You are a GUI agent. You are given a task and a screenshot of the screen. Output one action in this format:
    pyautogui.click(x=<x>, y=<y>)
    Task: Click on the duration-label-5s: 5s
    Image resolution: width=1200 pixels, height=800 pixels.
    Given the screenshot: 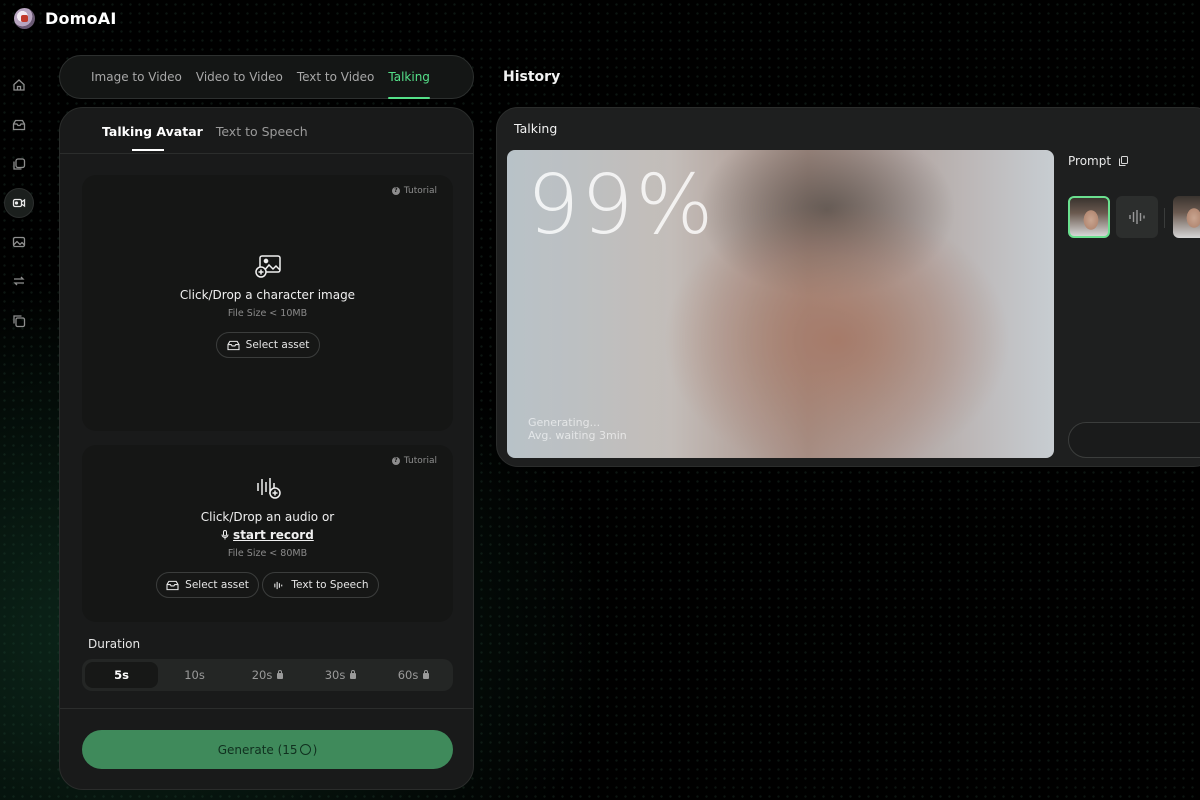 What is the action you would take?
    pyautogui.click(x=121, y=675)
    